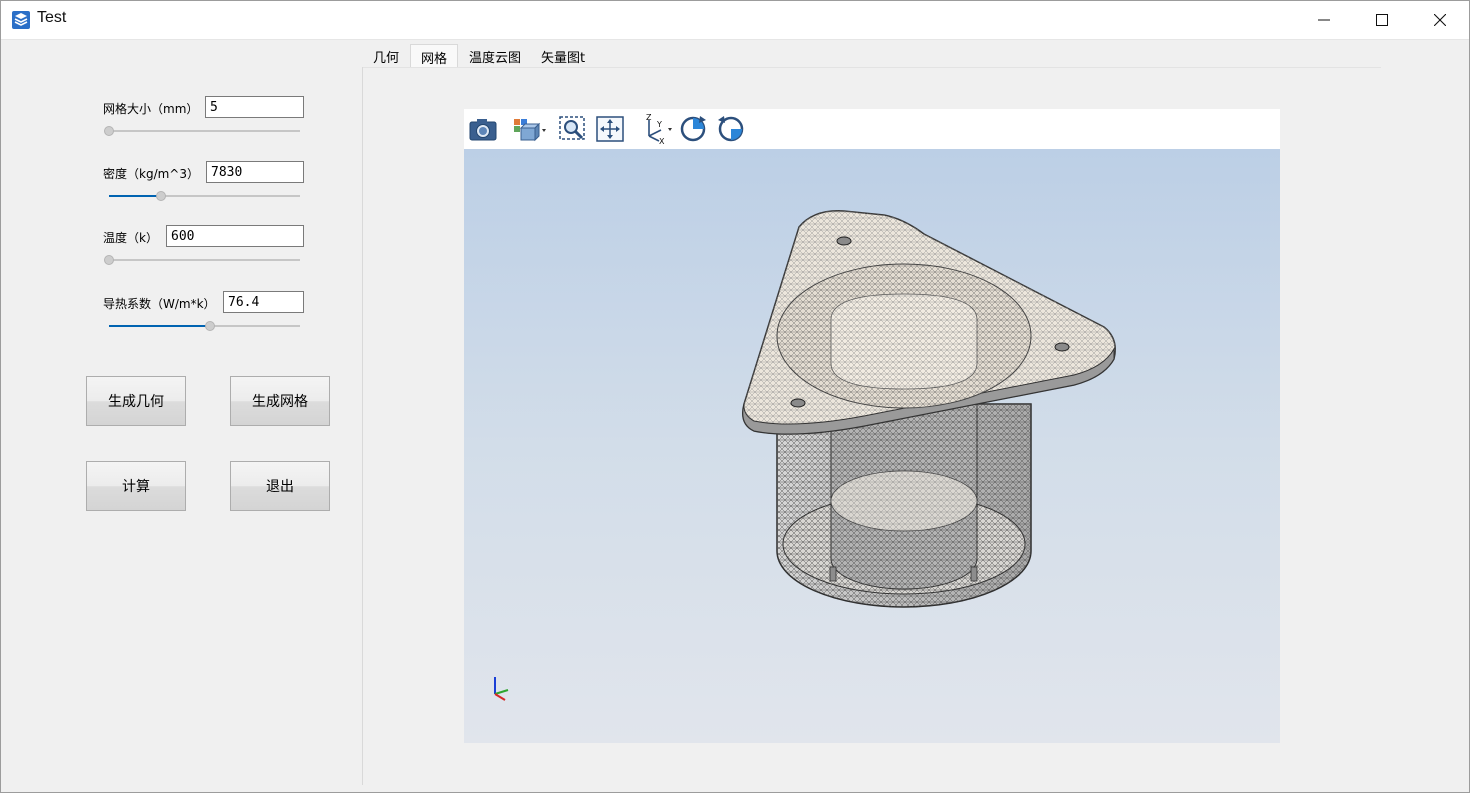 The width and height of the screenshot is (1470, 793). I want to click on fit-view-icon, so click(610, 129).